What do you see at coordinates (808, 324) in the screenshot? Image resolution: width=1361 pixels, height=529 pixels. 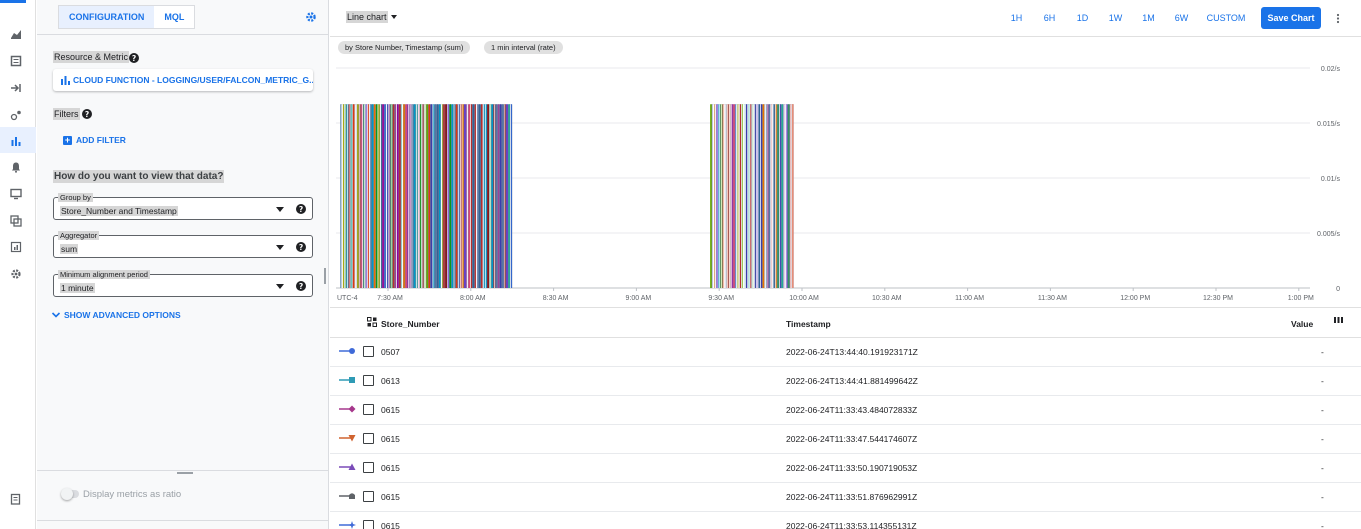 I see `timestamp-column-header: Timestamp` at bounding box center [808, 324].